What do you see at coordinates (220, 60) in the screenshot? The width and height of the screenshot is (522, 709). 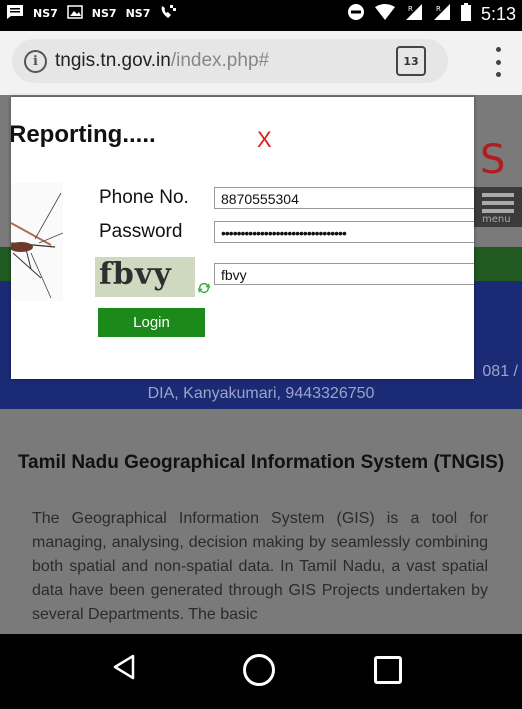 I see `url-path: /index.php#` at bounding box center [220, 60].